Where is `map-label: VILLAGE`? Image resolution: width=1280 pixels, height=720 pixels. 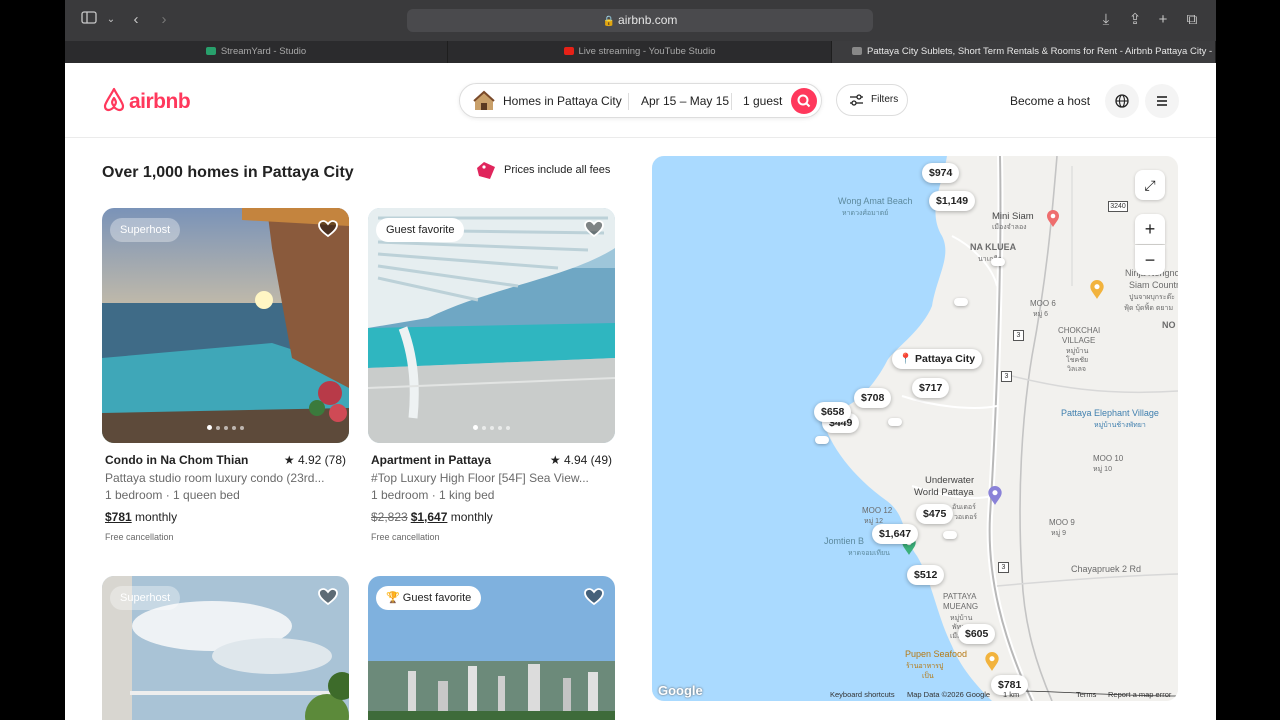 map-label: VILLAGE is located at coordinates (1079, 340).